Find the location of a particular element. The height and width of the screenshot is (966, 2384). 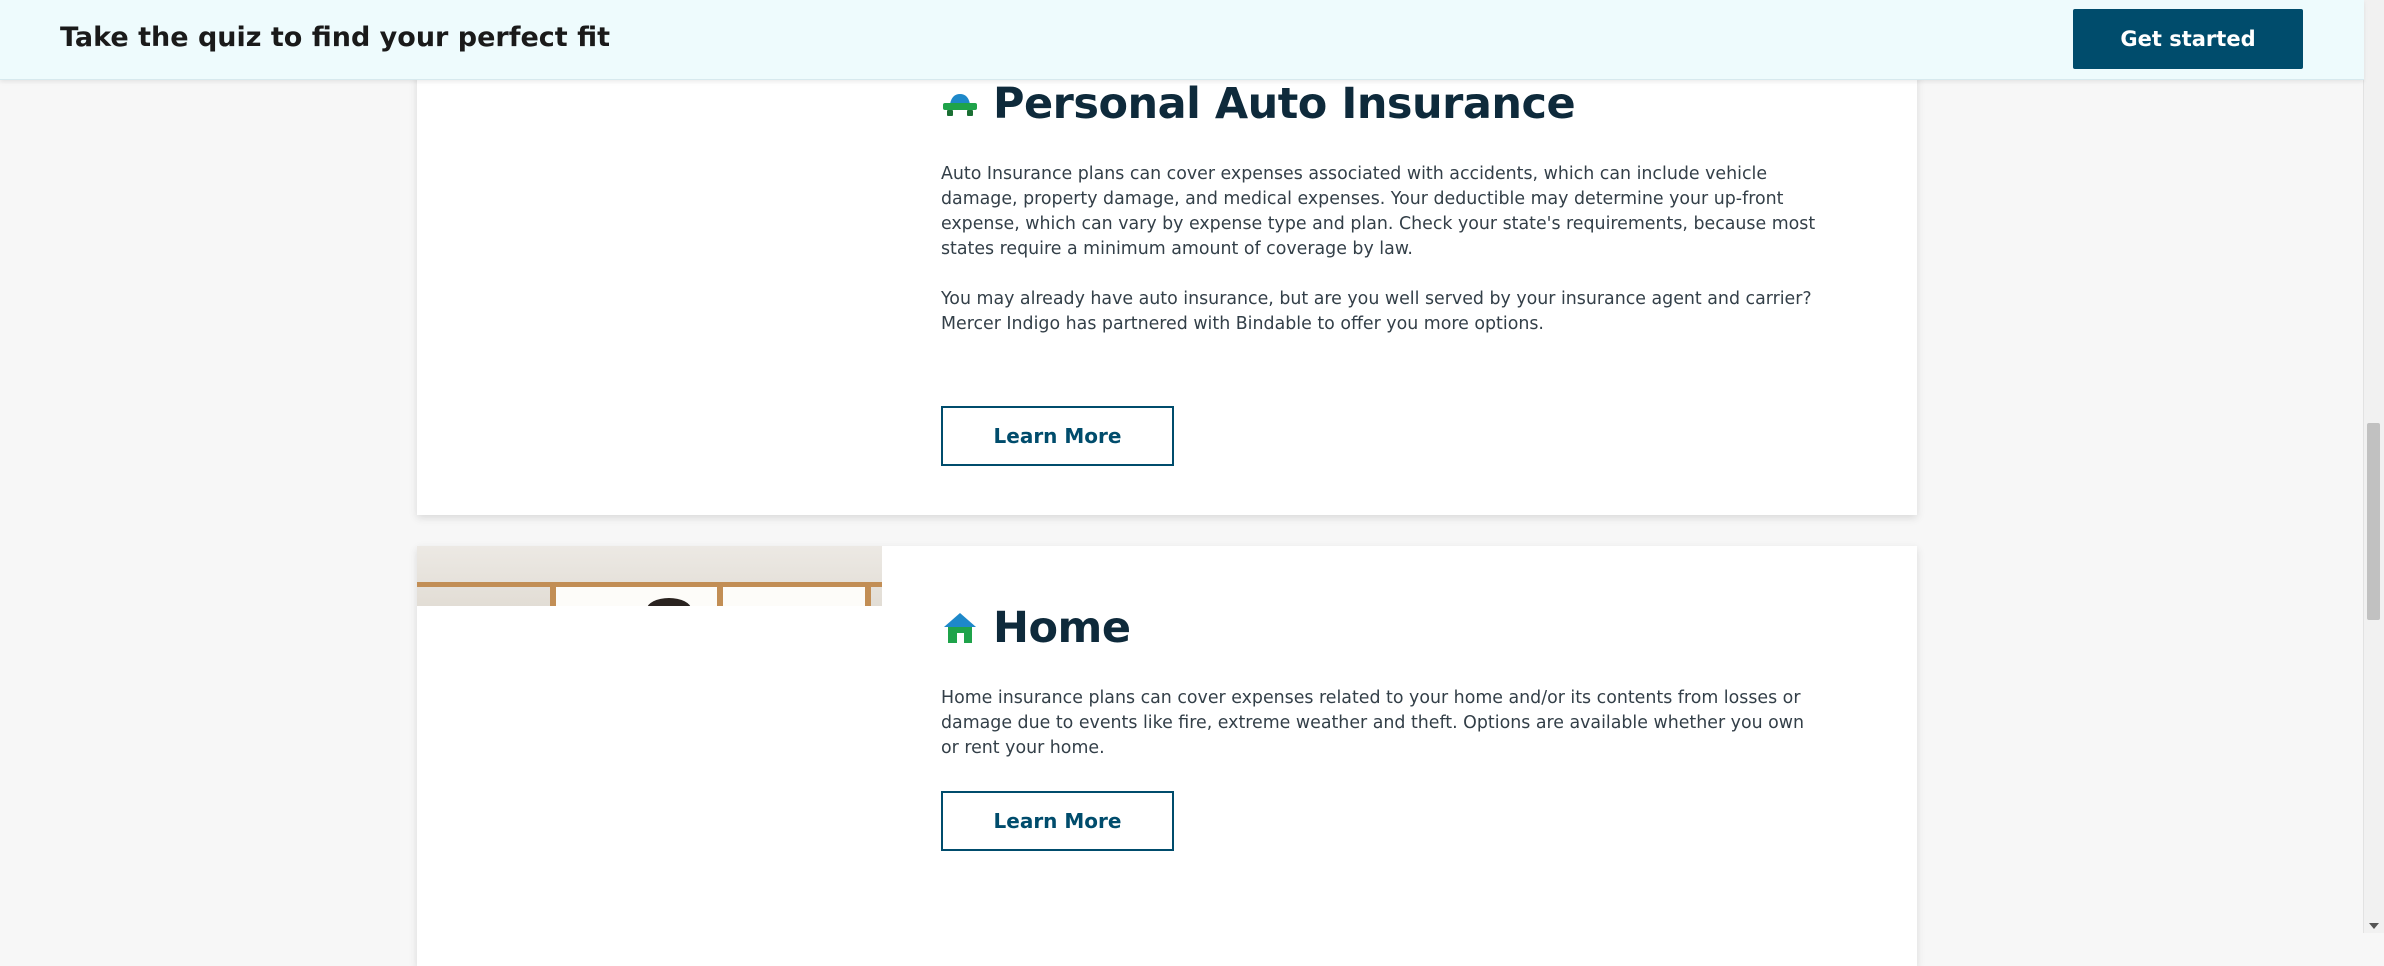

page-scrollbar is located at coordinates (2373, 466).